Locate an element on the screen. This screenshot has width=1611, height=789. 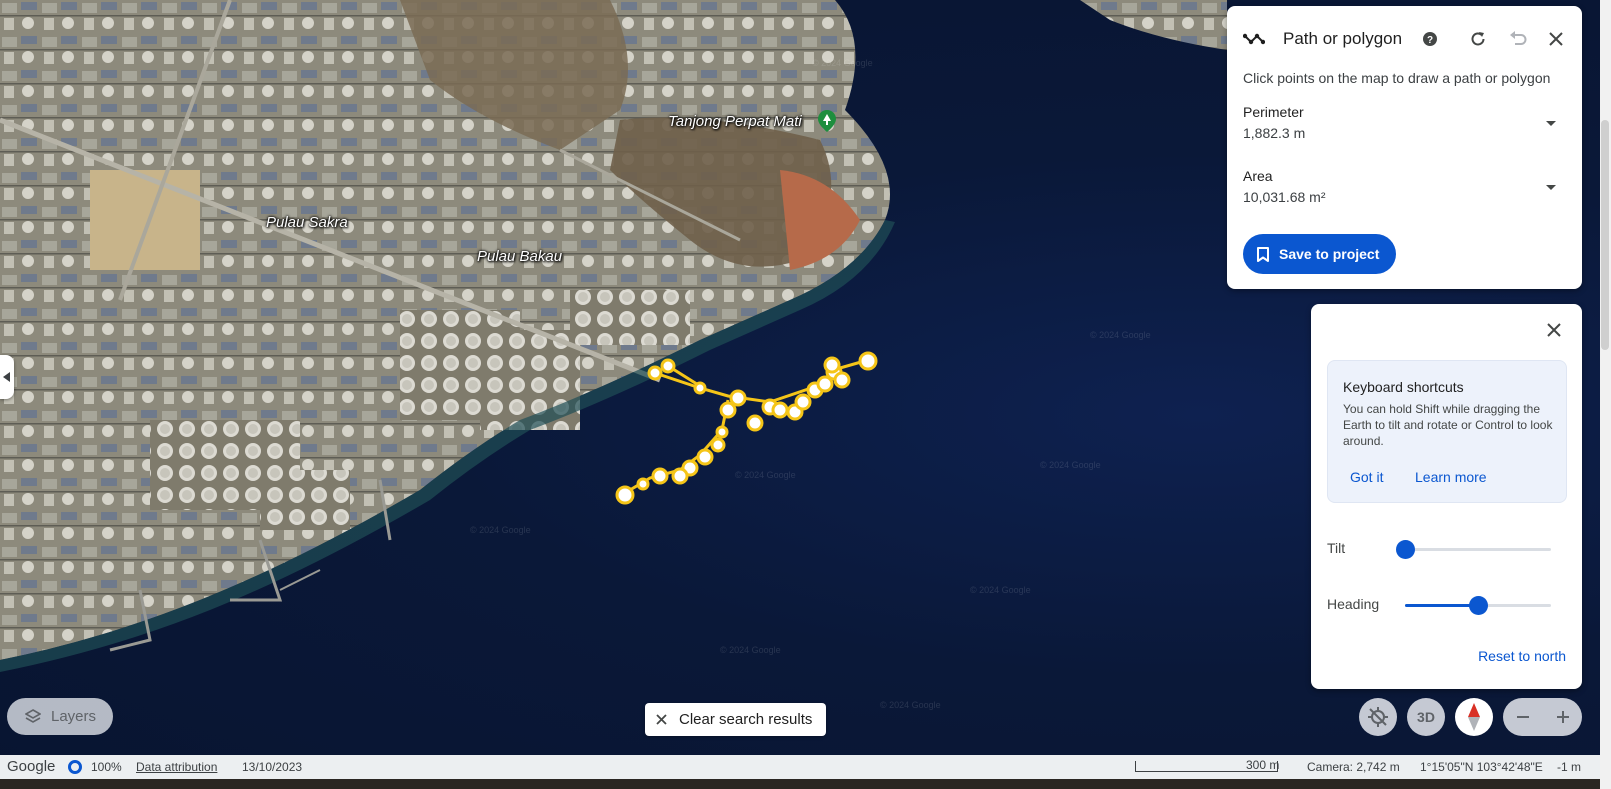
browser-scrollbar-strip is located at coordinates (1605, 394).